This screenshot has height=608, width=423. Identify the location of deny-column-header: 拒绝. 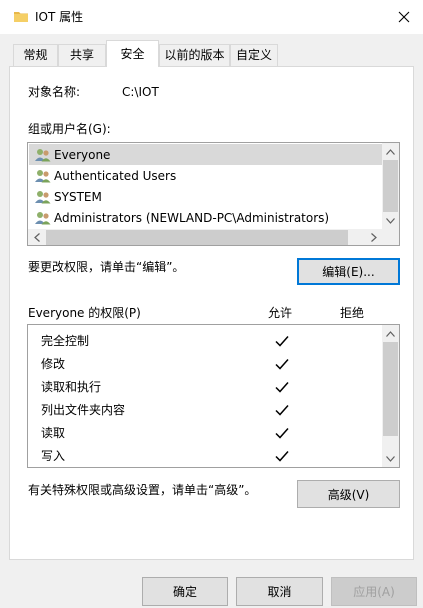
(352, 313).